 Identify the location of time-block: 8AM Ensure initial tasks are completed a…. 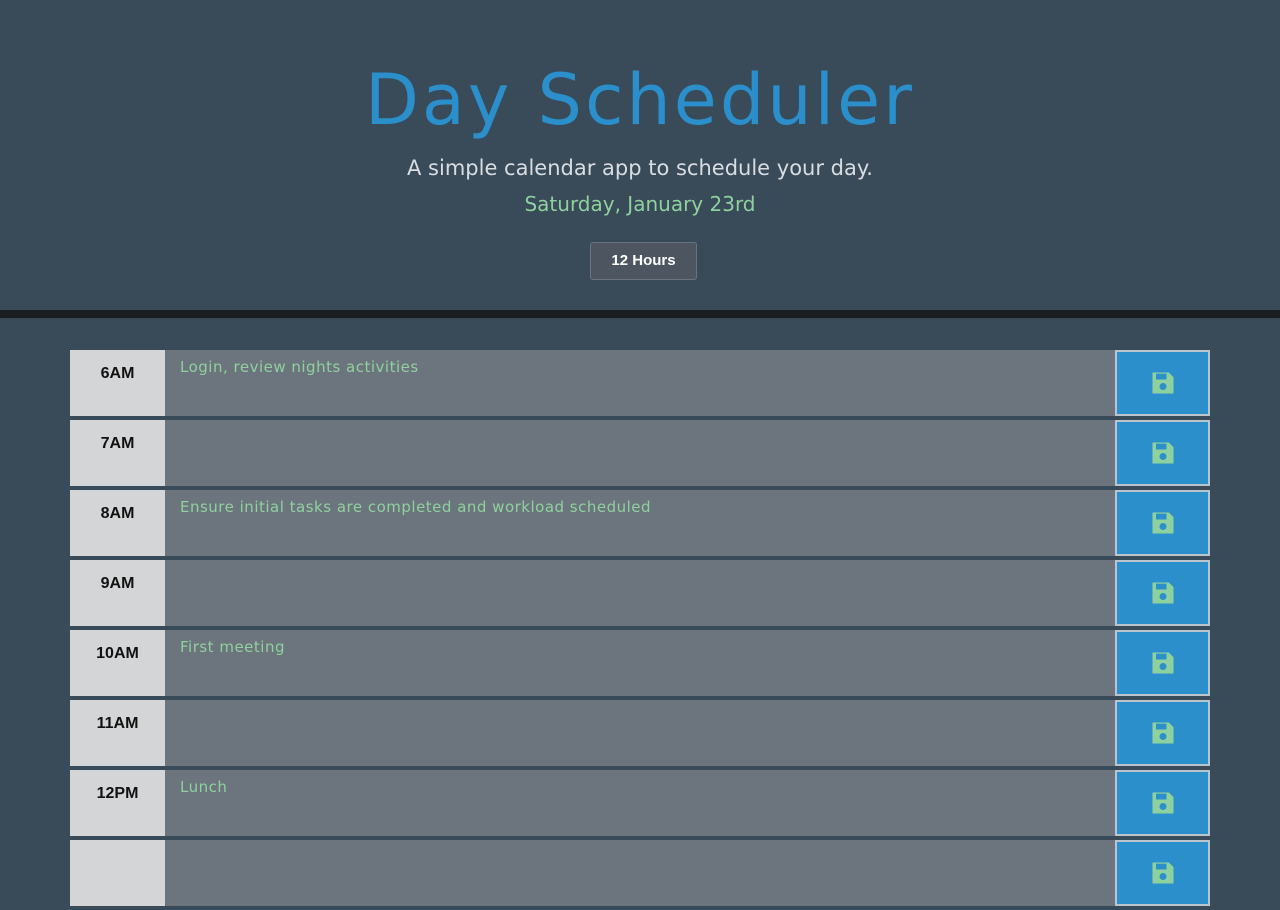
(640, 523).